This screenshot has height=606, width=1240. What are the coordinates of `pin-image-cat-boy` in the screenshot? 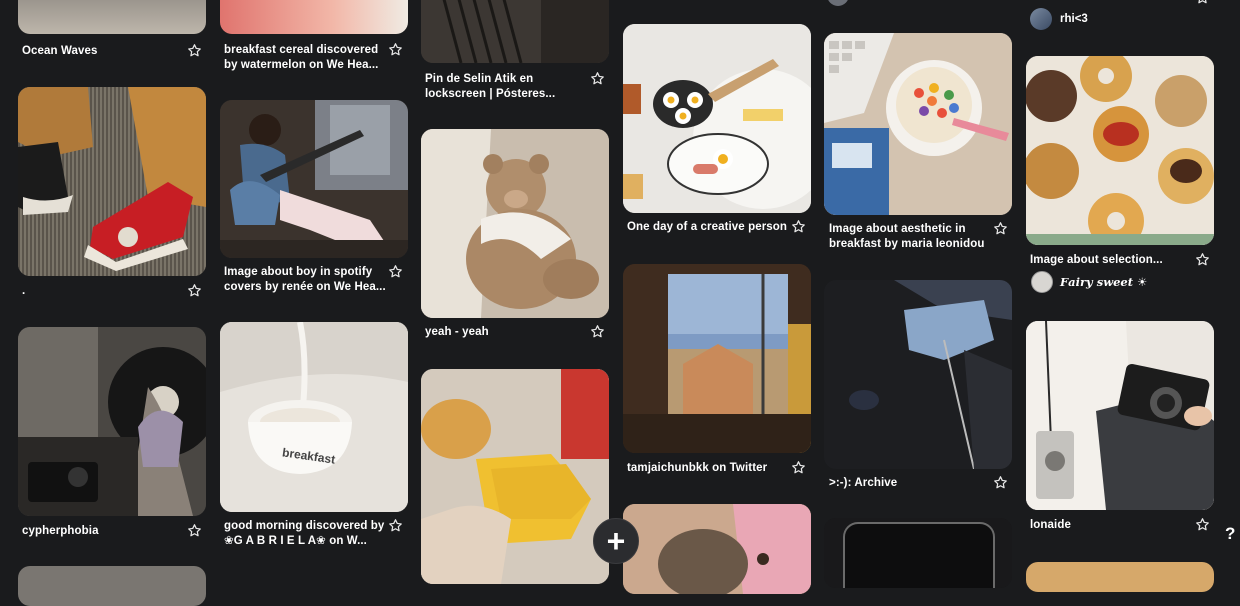 It's located at (717, 549).